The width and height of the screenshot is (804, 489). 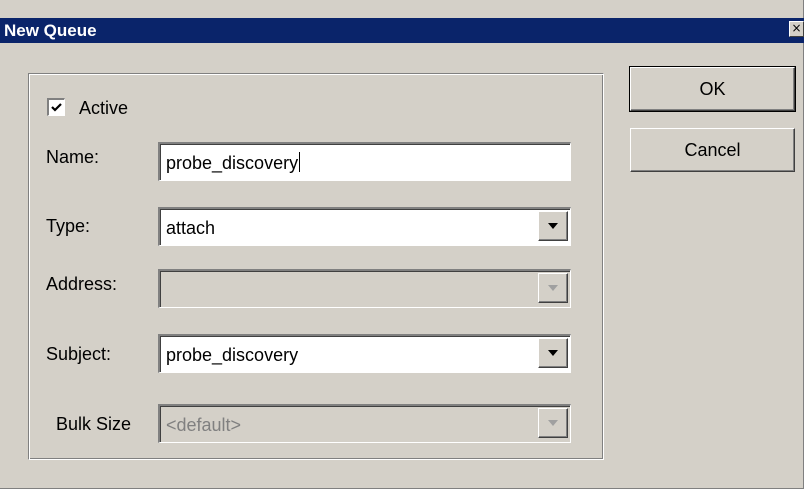 What do you see at coordinates (712, 89) in the screenshot?
I see `ok-button: OK` at bounding box center [712, 89].